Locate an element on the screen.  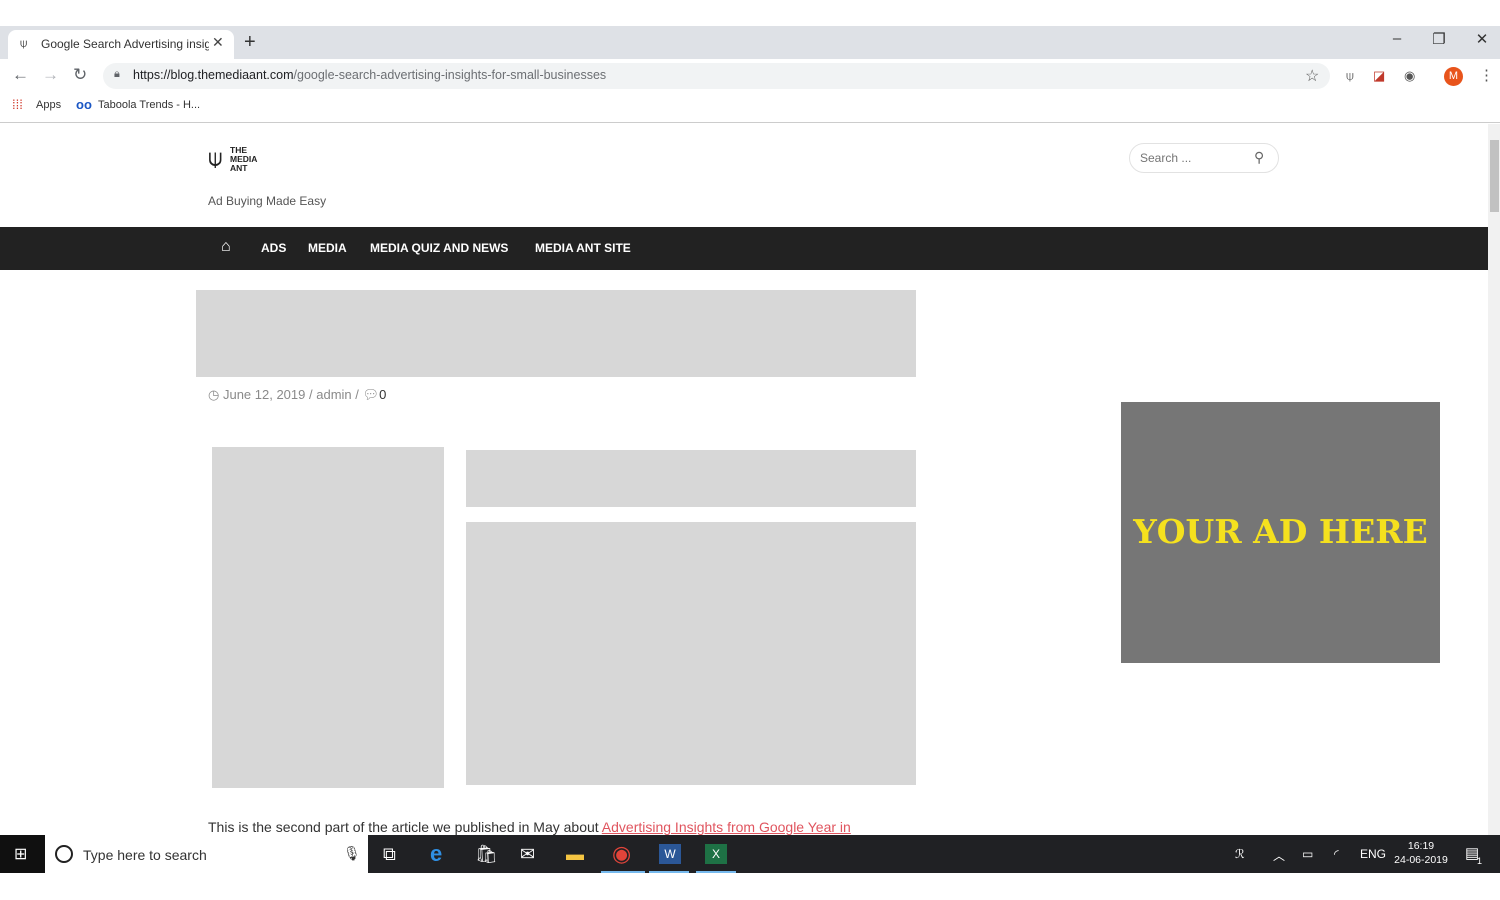
nav-media: MEDIA is located at coordinates (327, 248).